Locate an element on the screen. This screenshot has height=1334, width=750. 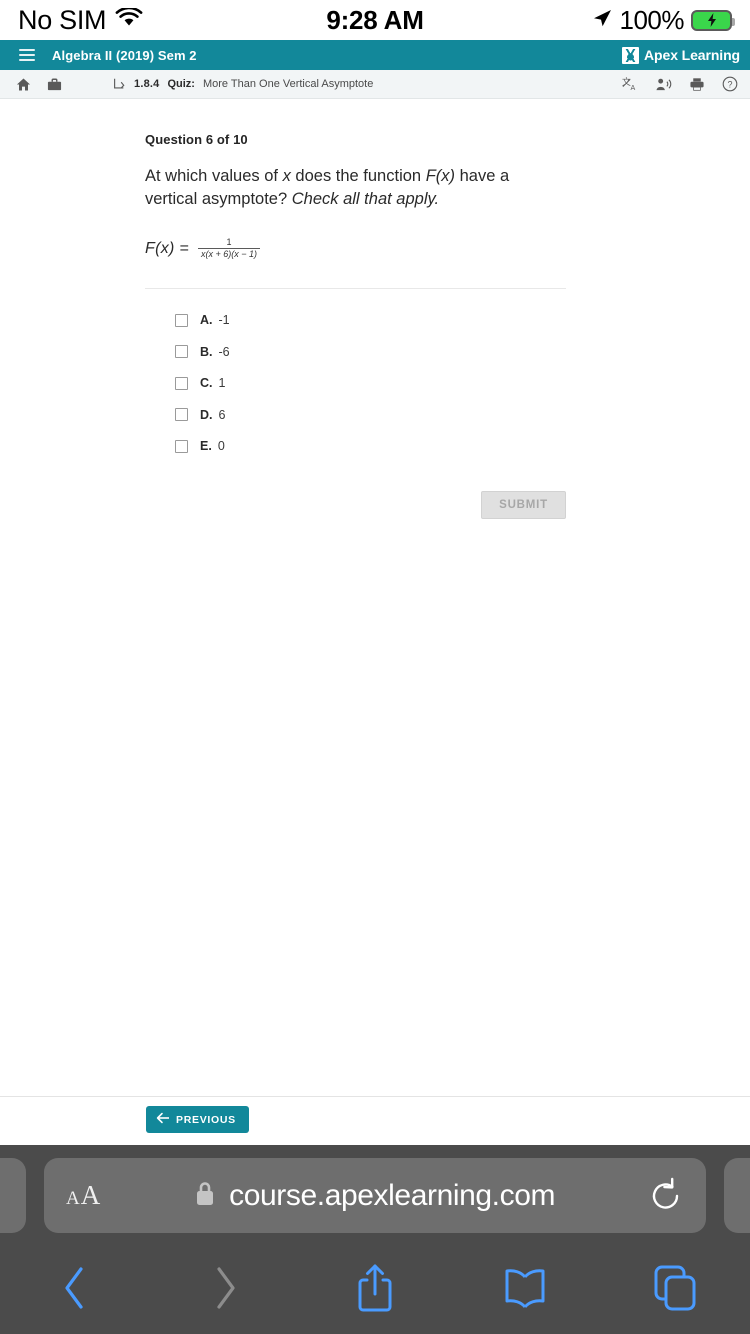
tab-peek-right is located at coordinates (737, 1195).